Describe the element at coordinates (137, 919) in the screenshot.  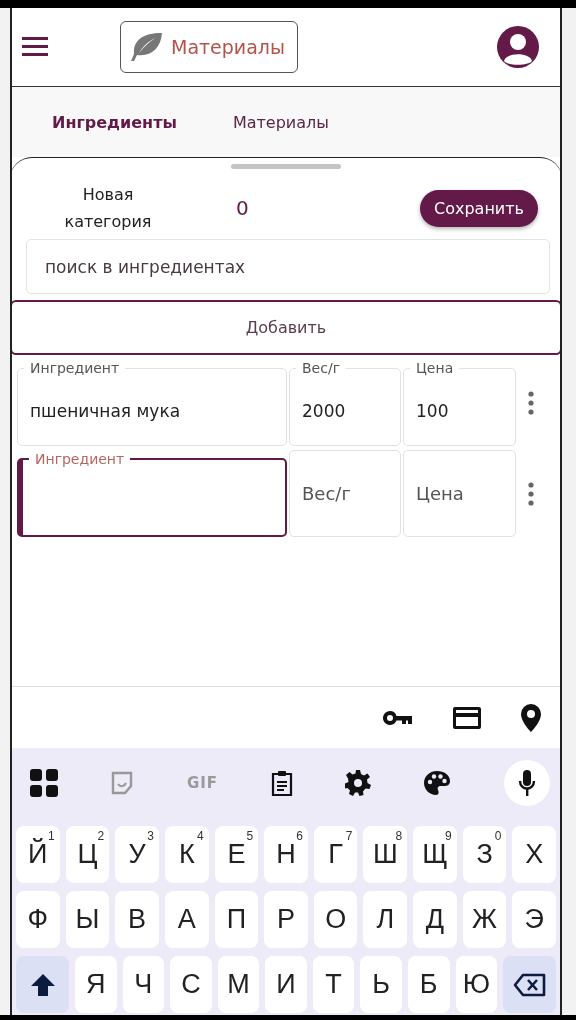
I see `letter-key: В` at that location.